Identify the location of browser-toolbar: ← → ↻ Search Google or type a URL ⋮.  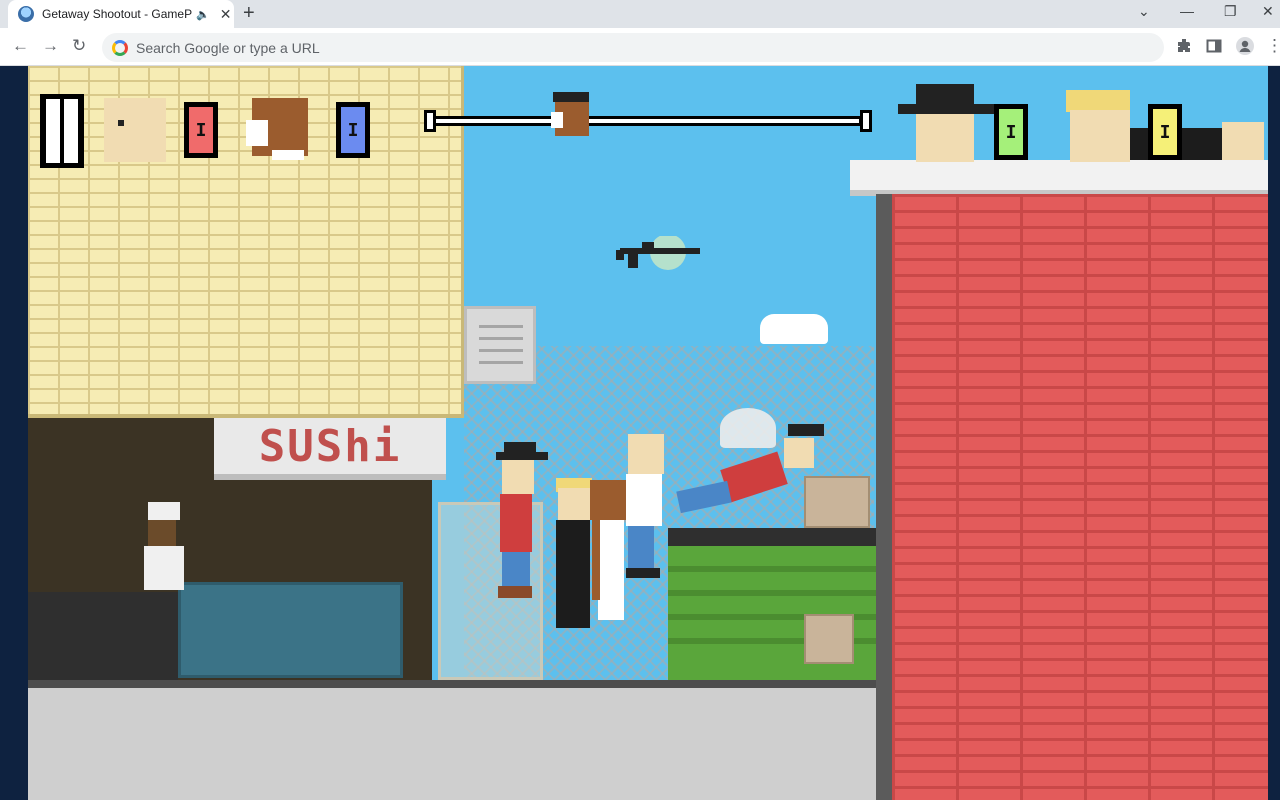
(640, 47).